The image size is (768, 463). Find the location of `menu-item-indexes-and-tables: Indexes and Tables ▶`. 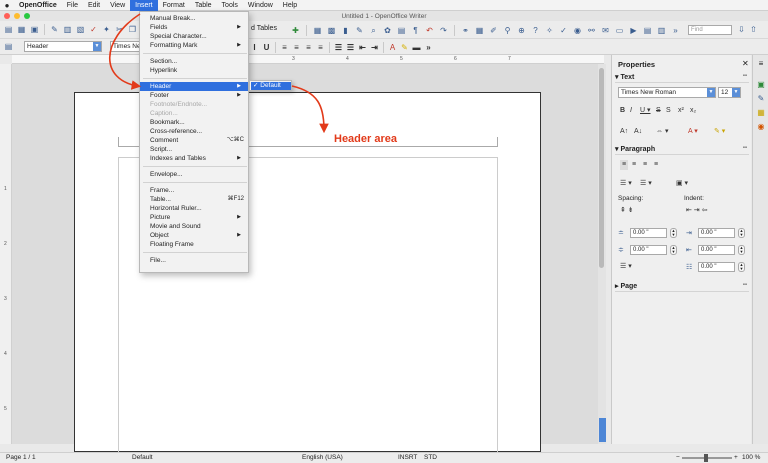

menu-item-indexes-and-tables: Indexes and Tables ▶ is located at coordinates (194, 158).